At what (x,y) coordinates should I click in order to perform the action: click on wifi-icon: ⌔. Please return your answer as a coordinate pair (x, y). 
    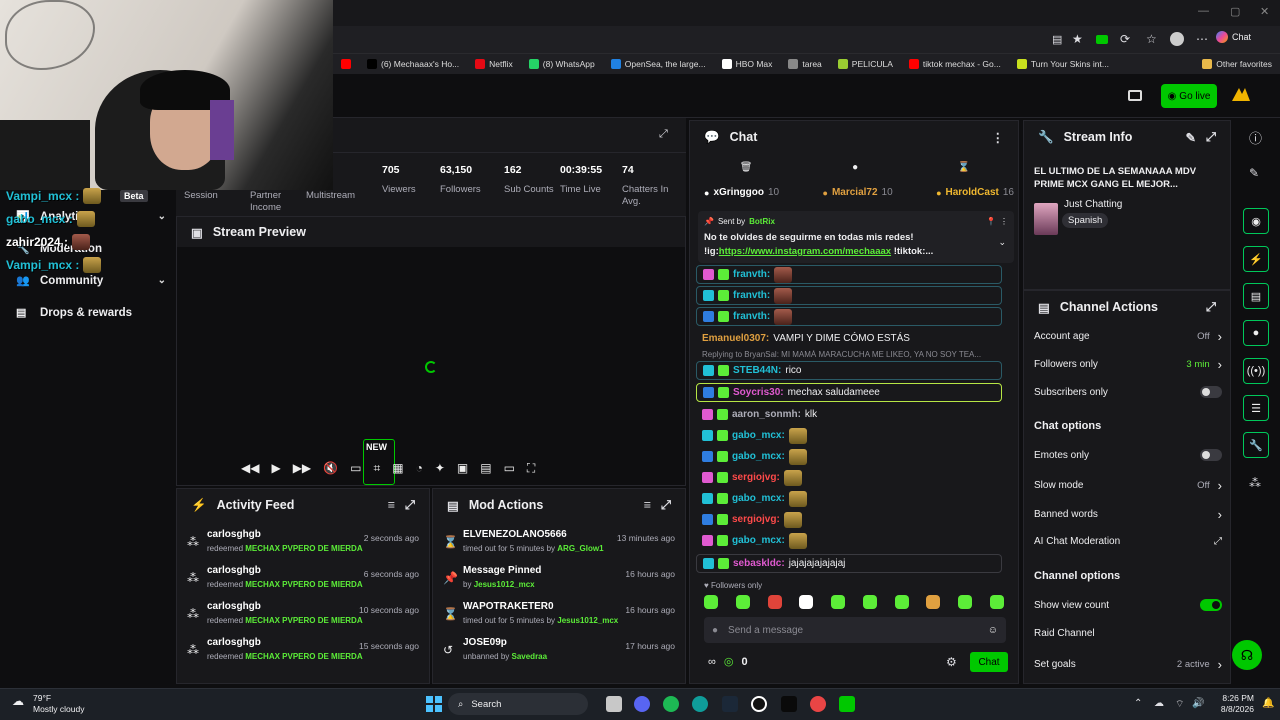
    Looking at the image, I should click on (1179, 704).